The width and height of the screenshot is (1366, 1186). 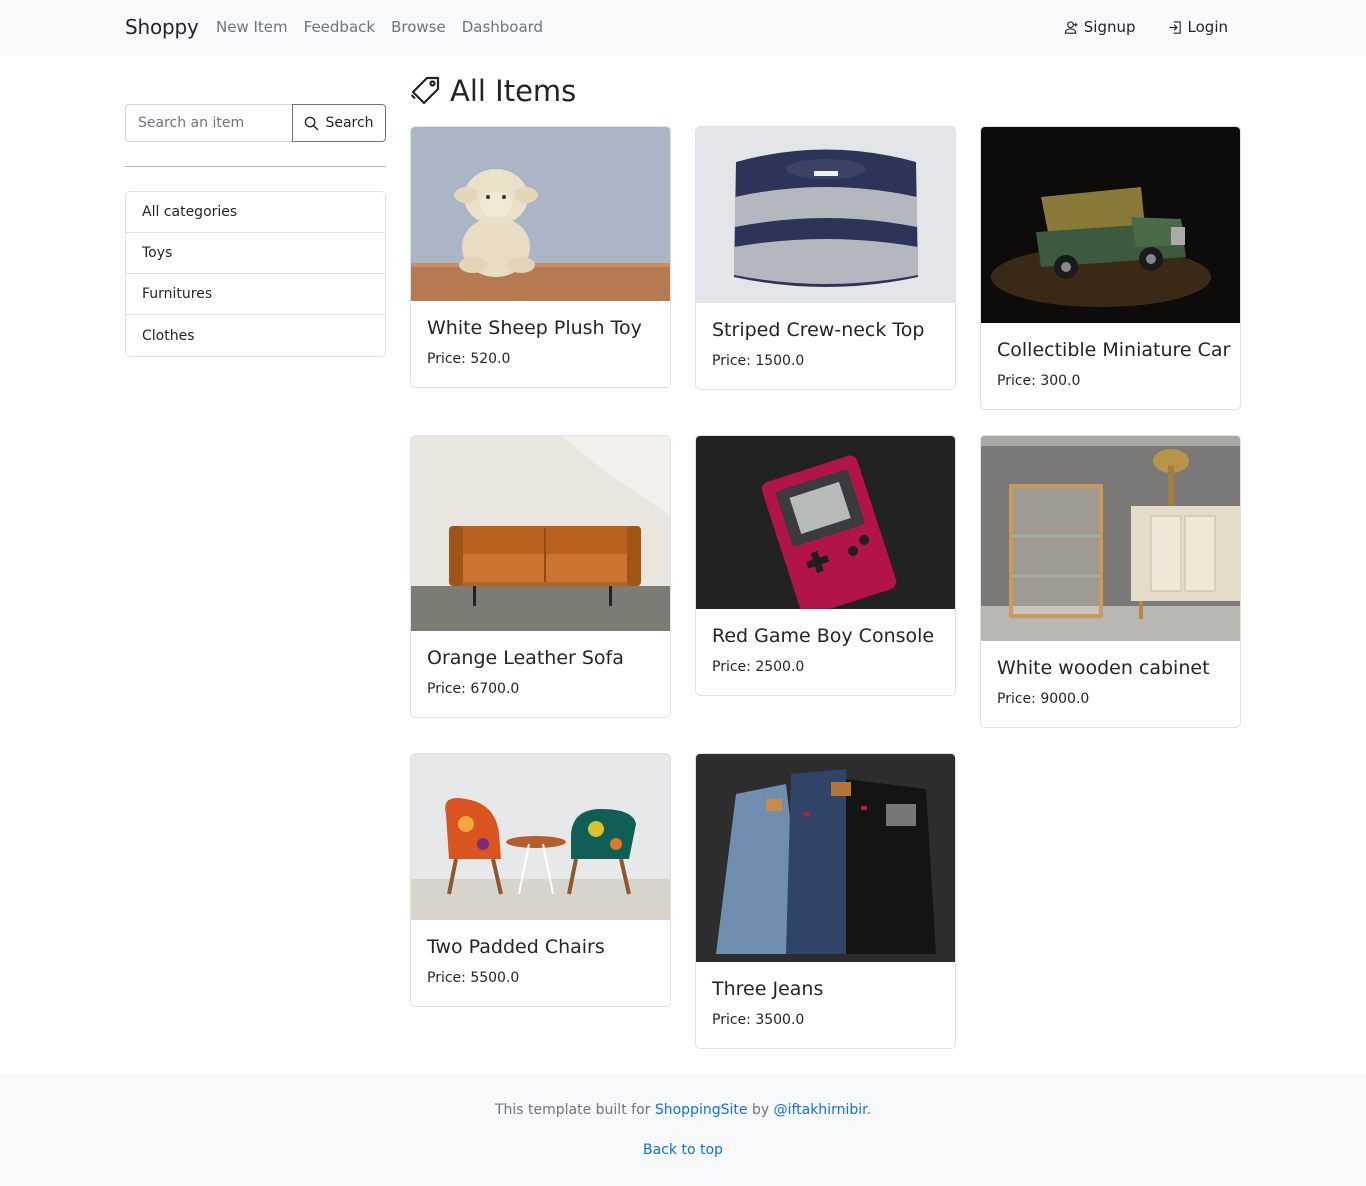 I want to click on nav-feedback: Feedback, so click(x=339, y=27).